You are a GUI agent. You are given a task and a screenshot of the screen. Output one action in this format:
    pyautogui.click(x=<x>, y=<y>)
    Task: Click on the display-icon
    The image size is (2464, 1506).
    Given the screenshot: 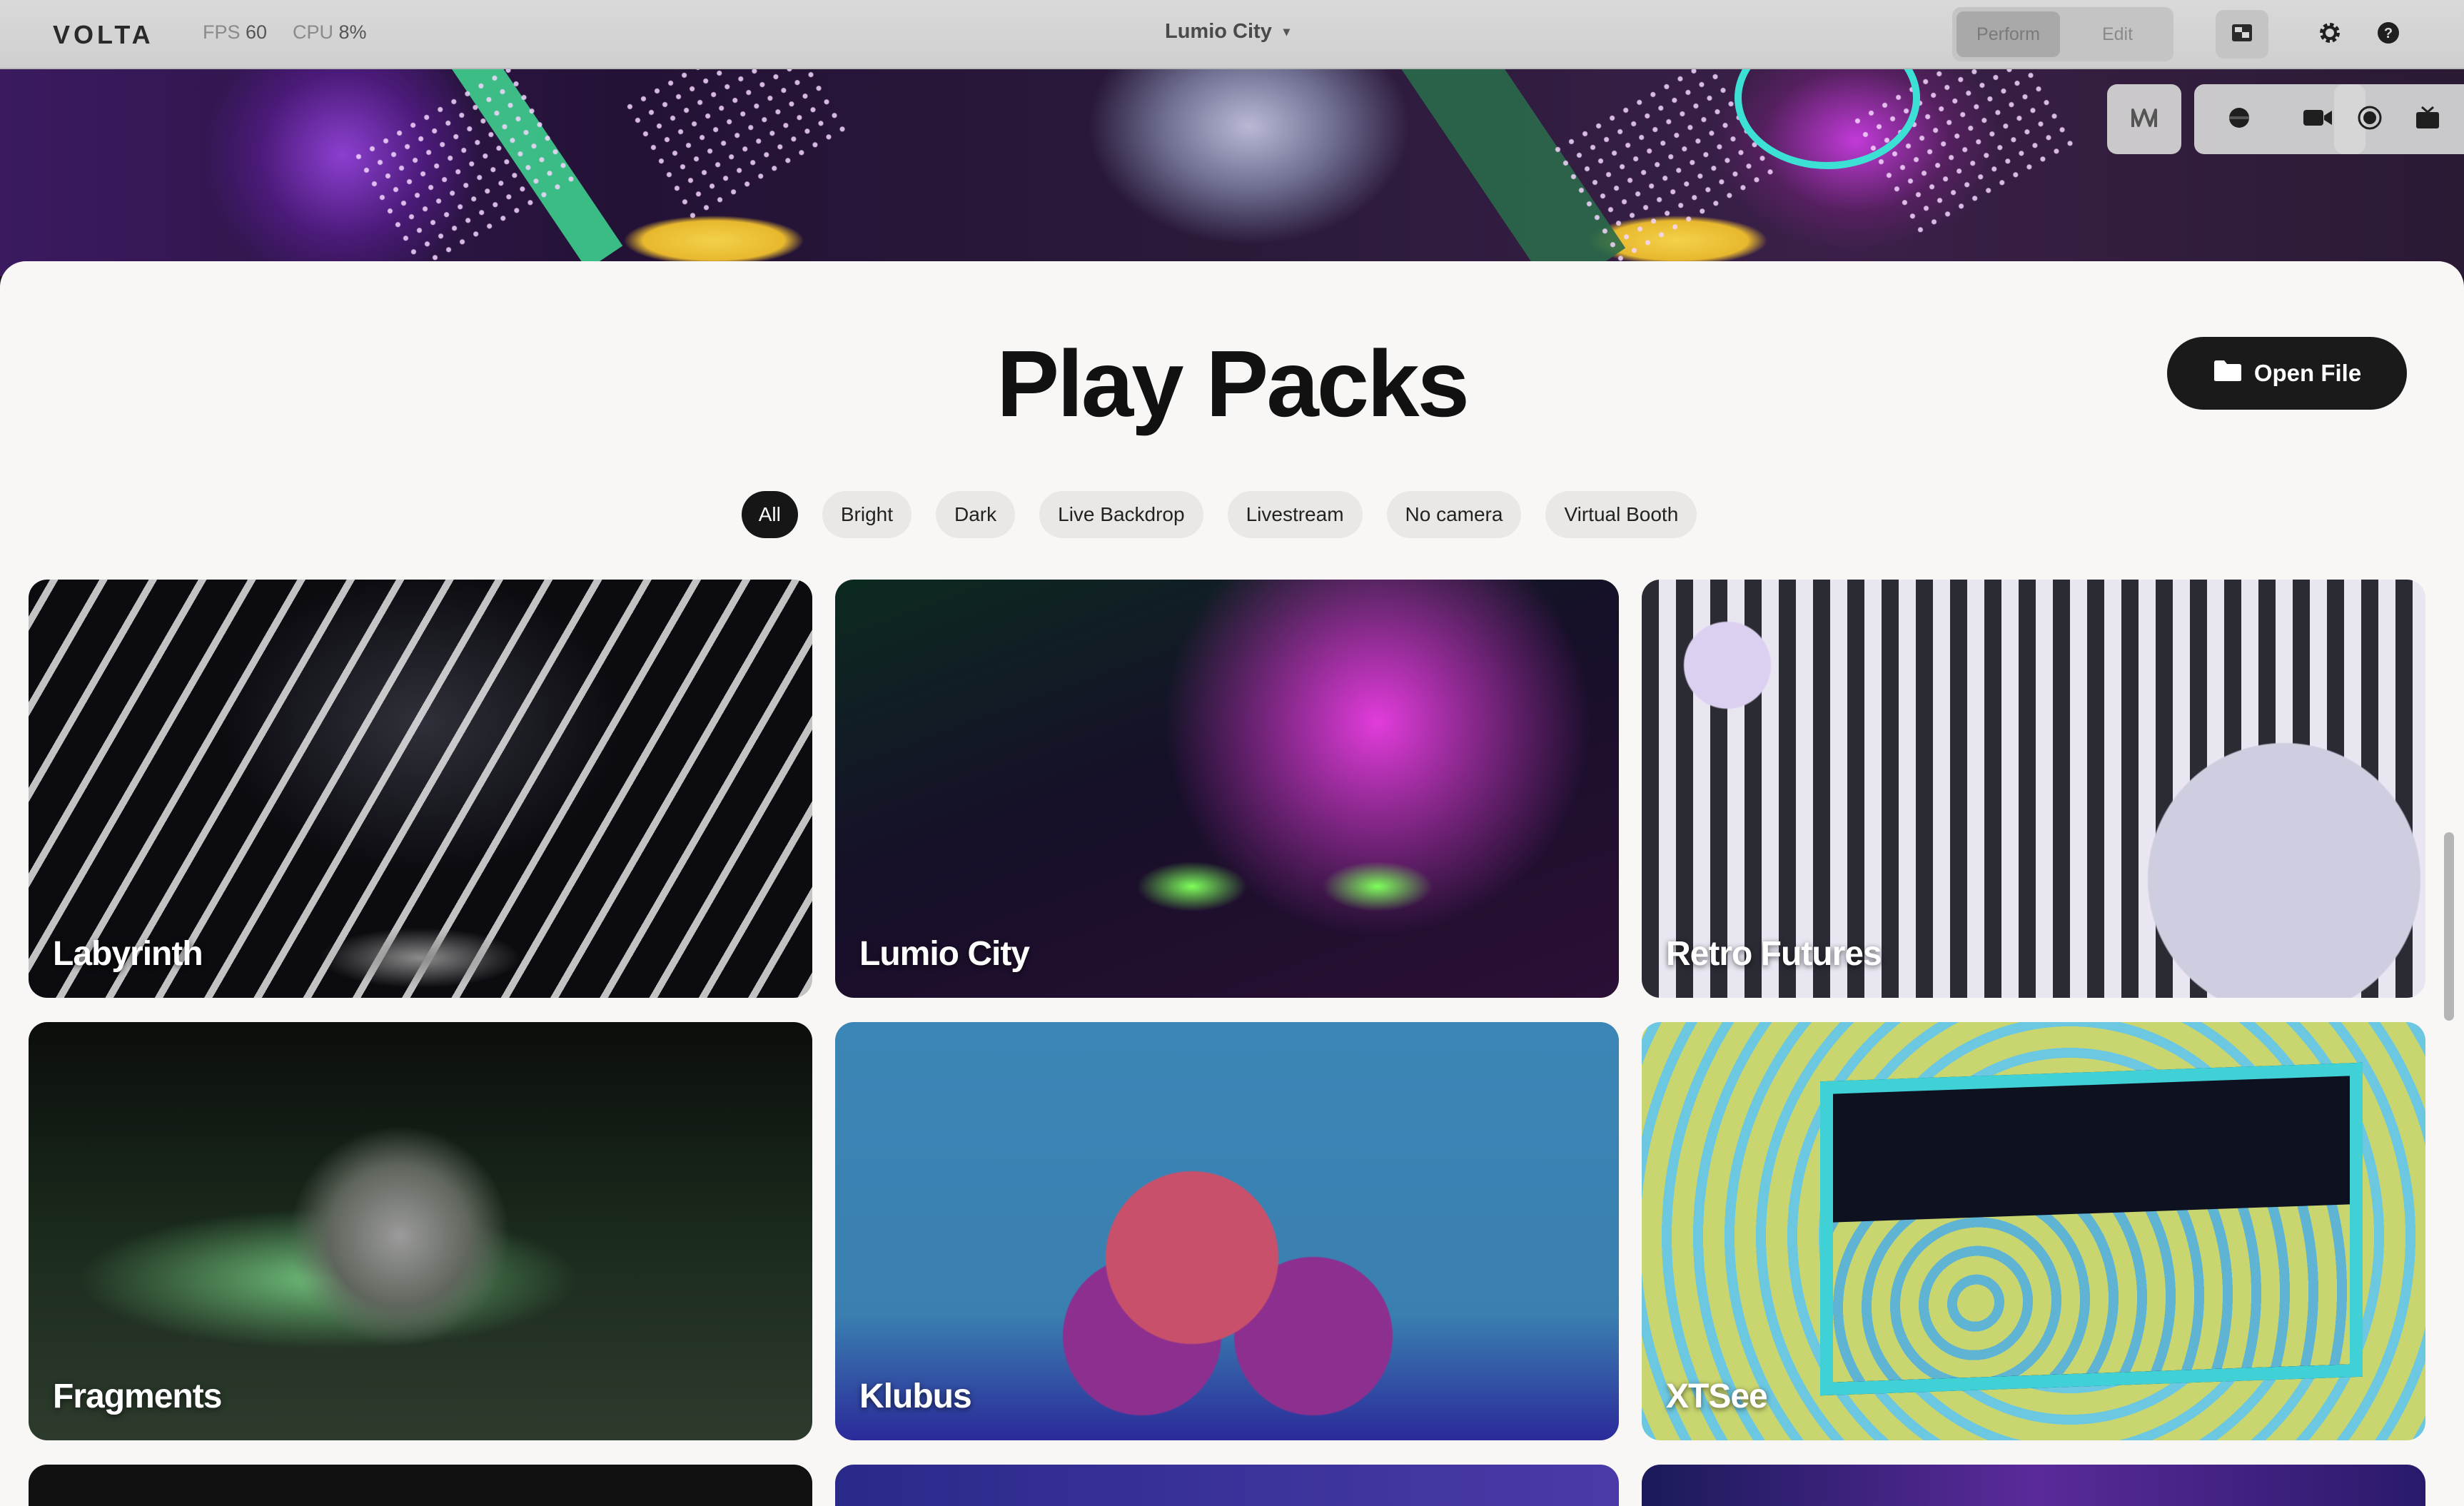 What is the action you would take?
    pyautogui.click(x=2242, y=35)
    